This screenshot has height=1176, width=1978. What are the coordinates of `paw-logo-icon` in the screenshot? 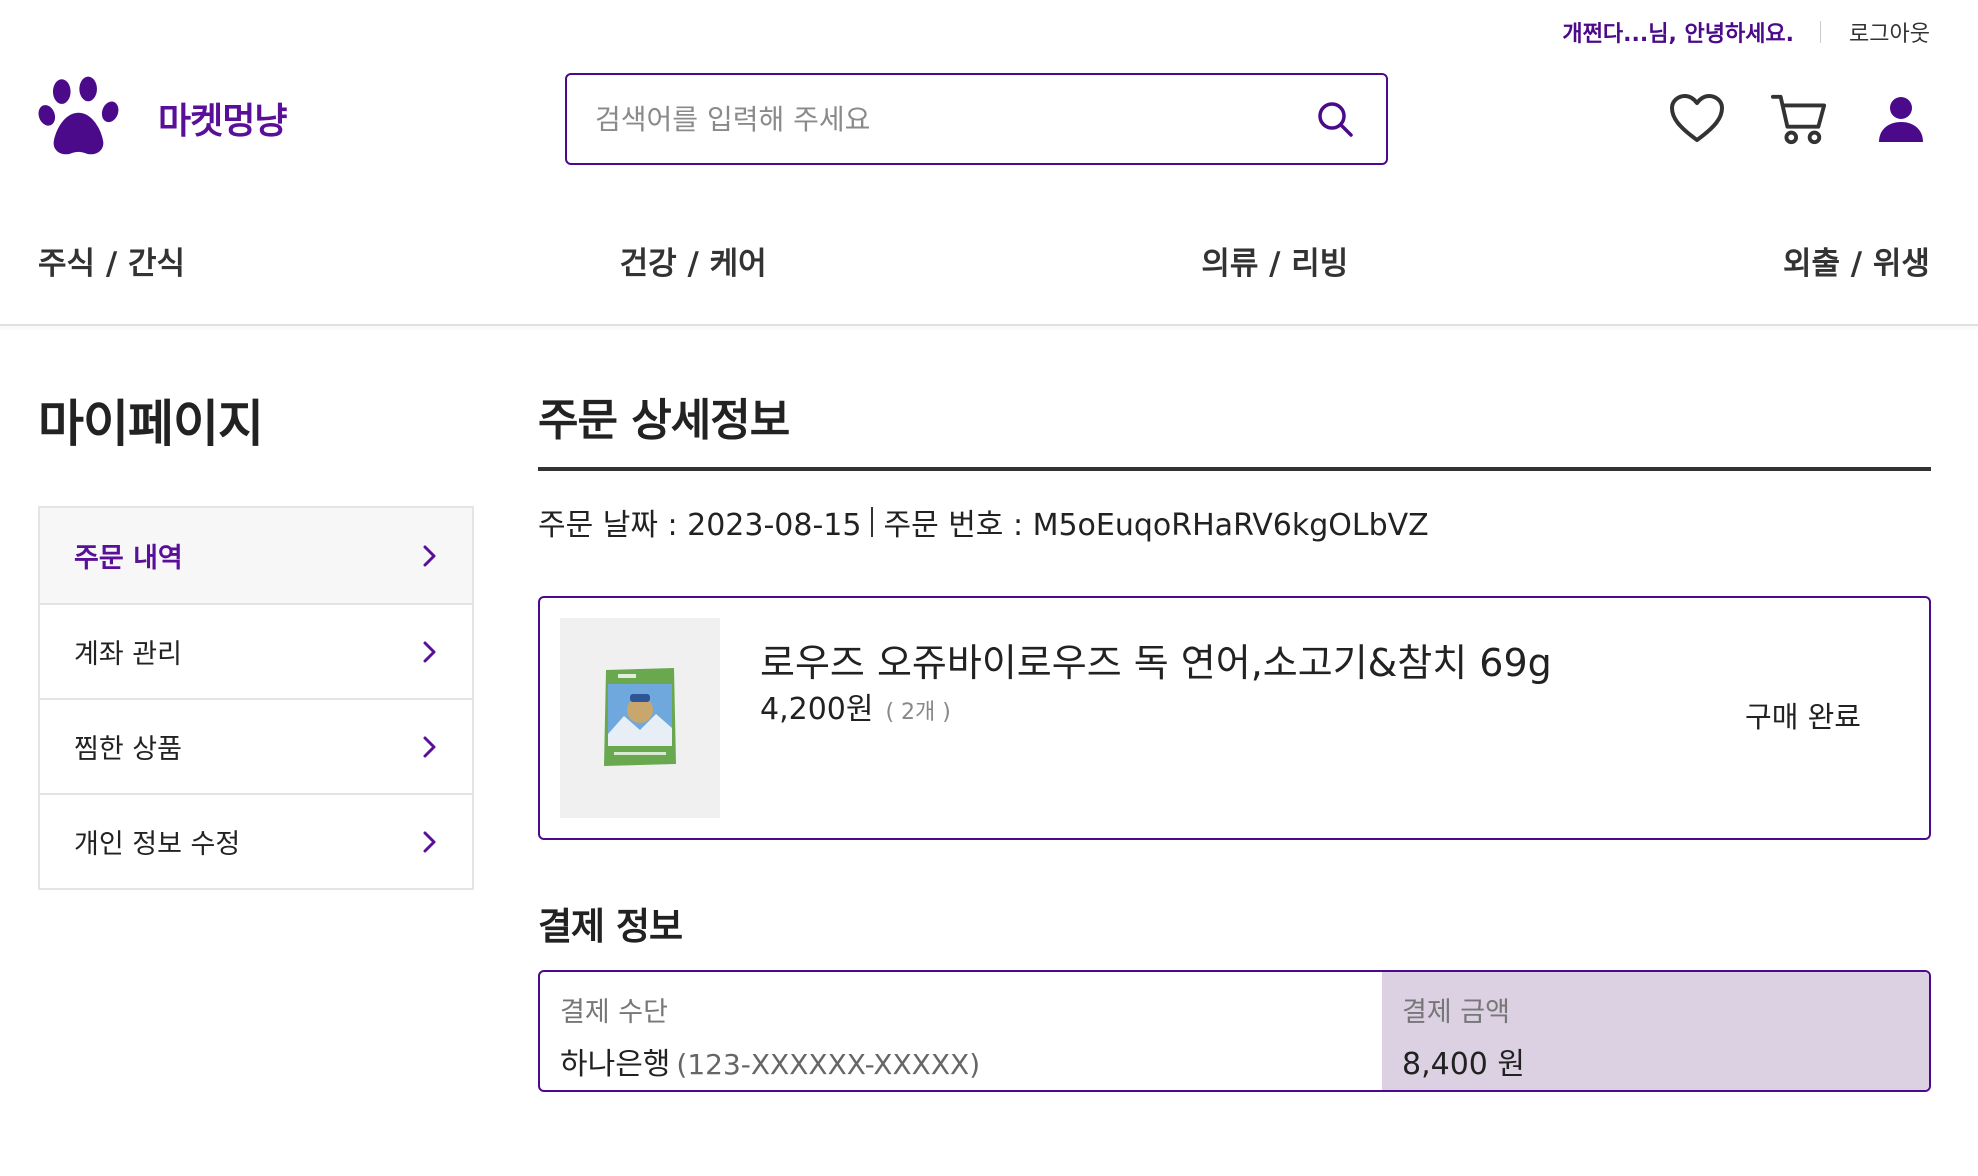 It's located at (78, 115).